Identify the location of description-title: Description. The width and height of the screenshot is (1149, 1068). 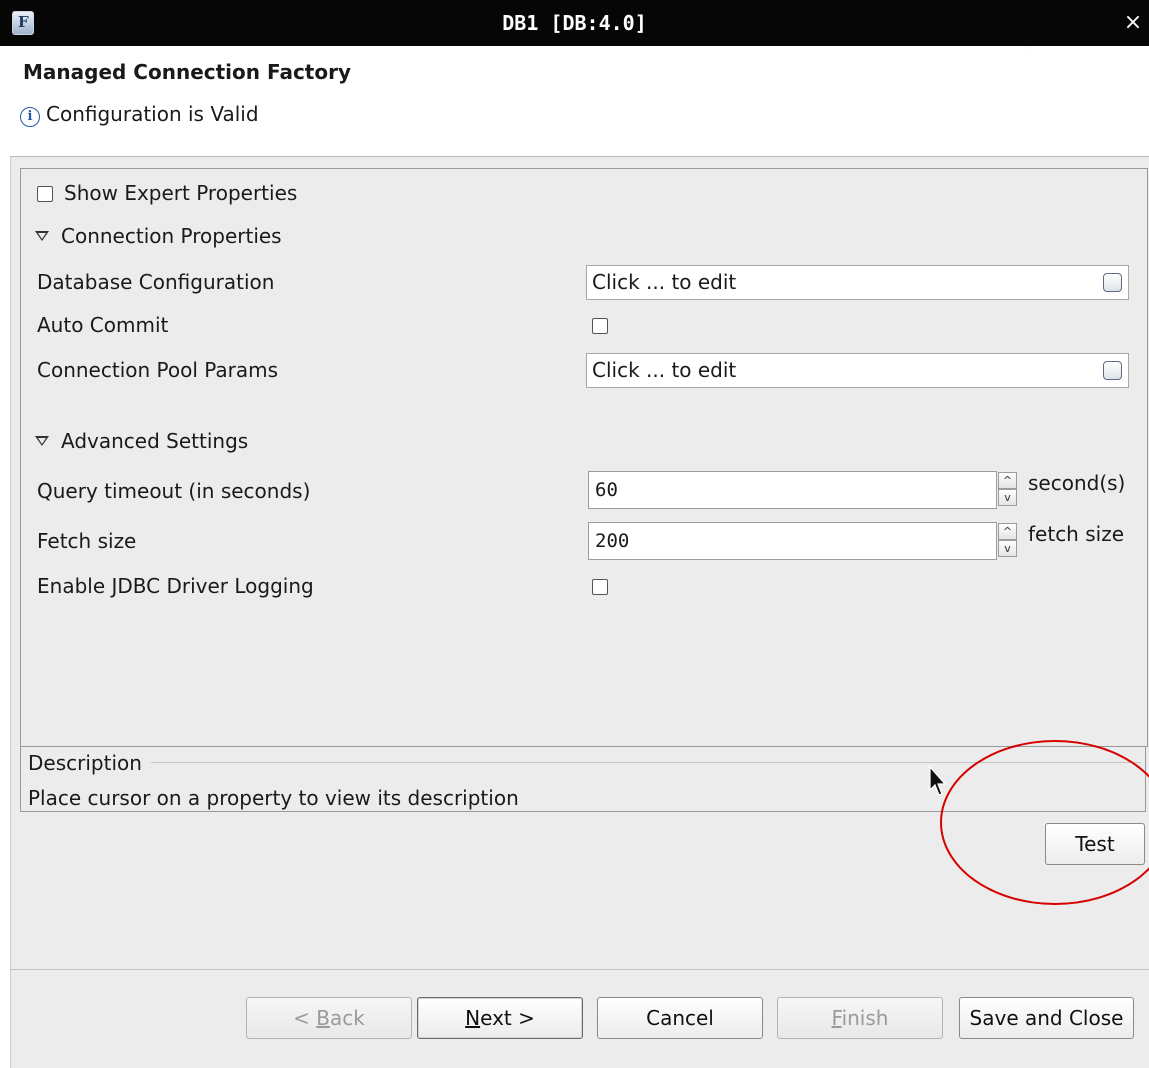
(85, 763).